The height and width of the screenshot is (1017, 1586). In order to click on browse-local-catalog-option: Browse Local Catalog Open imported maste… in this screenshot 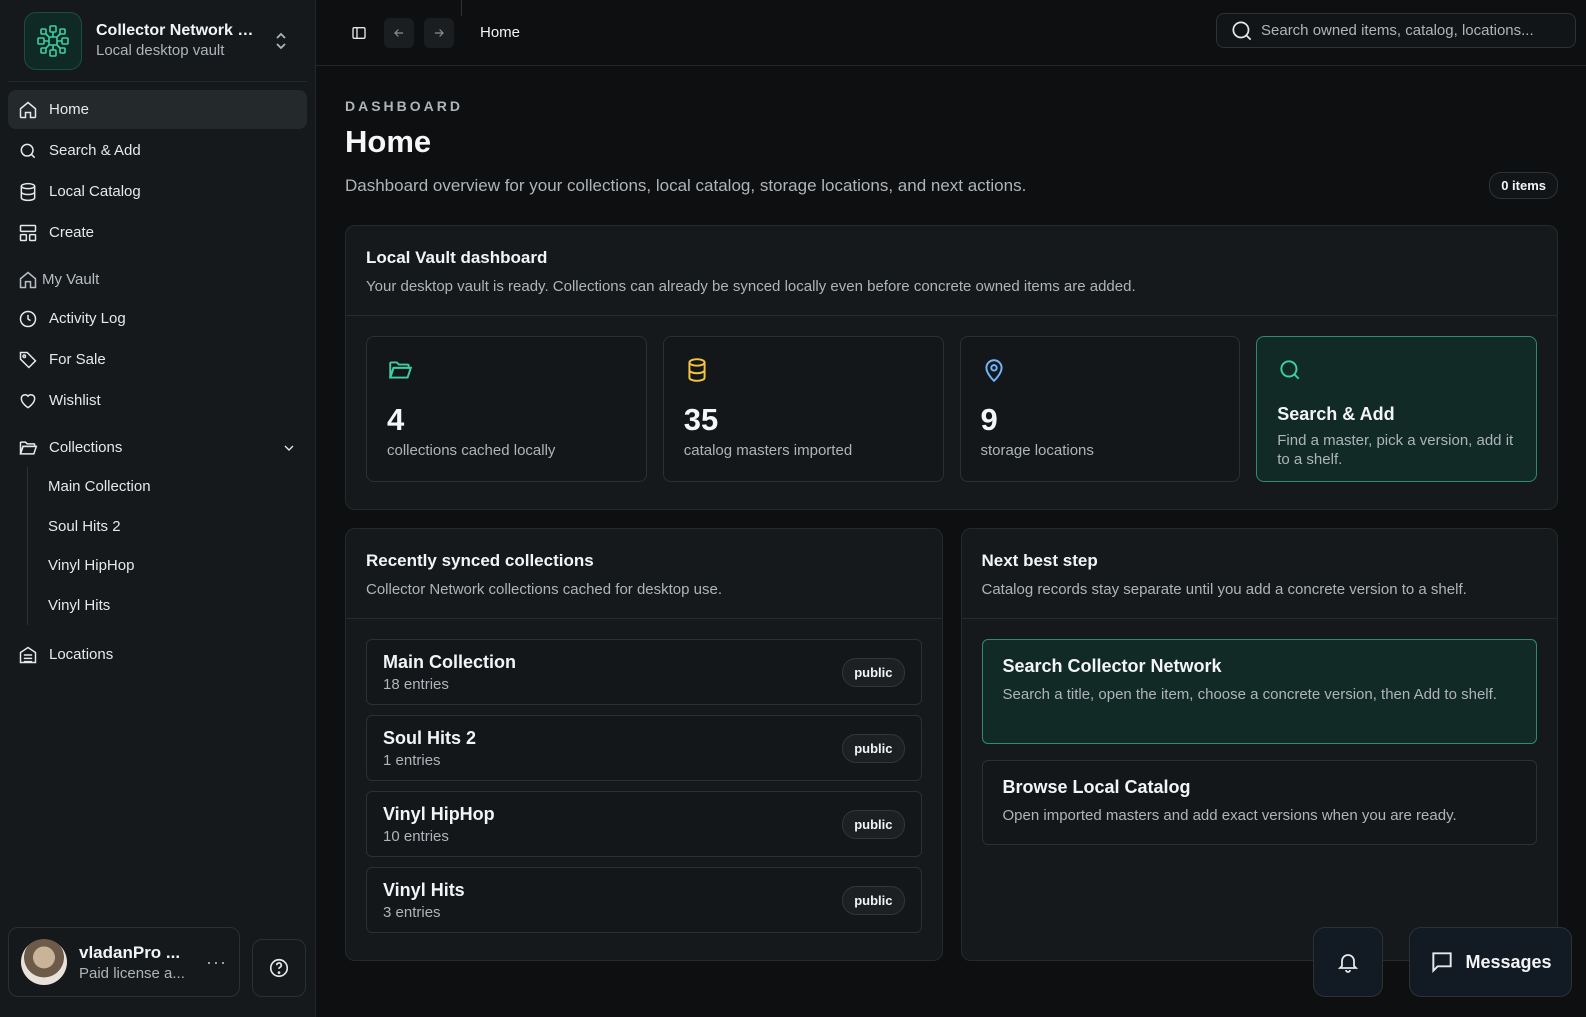, I will do `click(1259, 802)`.